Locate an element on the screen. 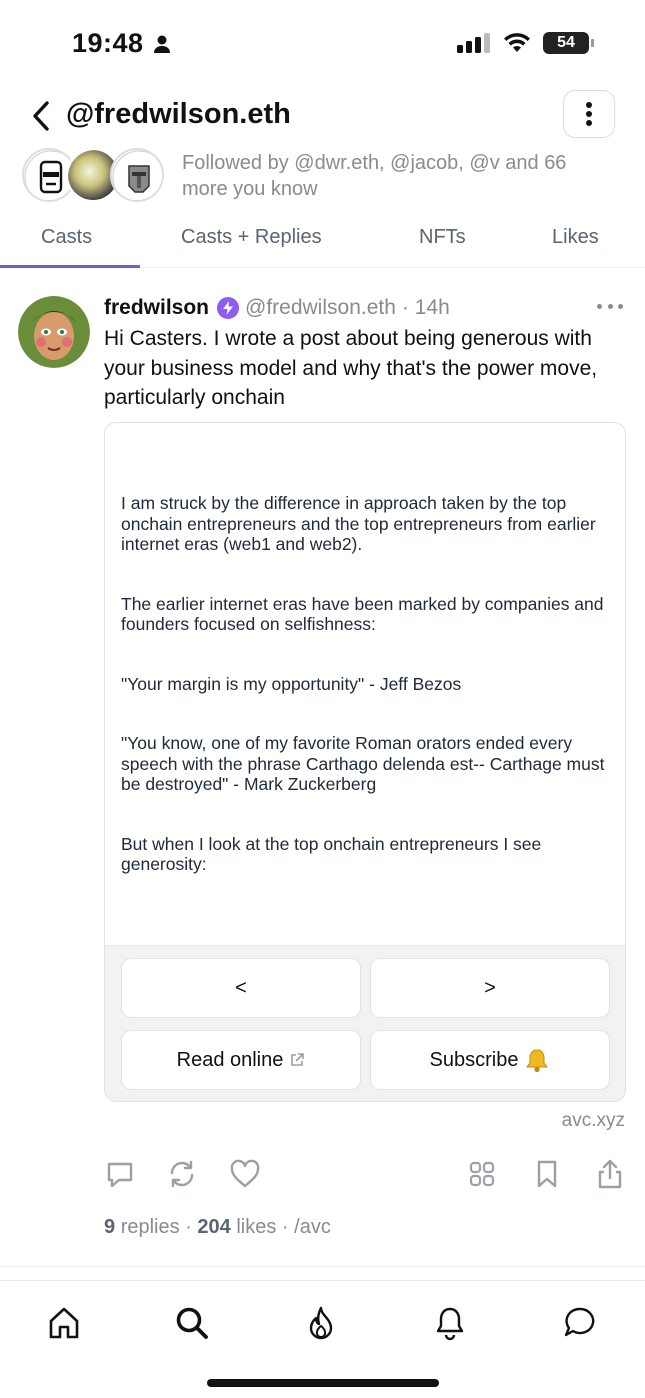  subscribe-button: Subscribe is located at coordinates (490, 1060).